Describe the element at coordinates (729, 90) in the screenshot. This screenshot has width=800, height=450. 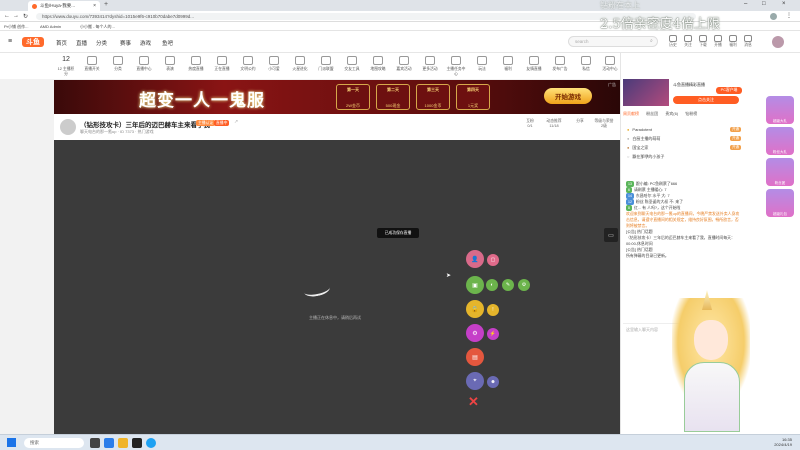
I see `pc-client-button: PC客户端` at that location.